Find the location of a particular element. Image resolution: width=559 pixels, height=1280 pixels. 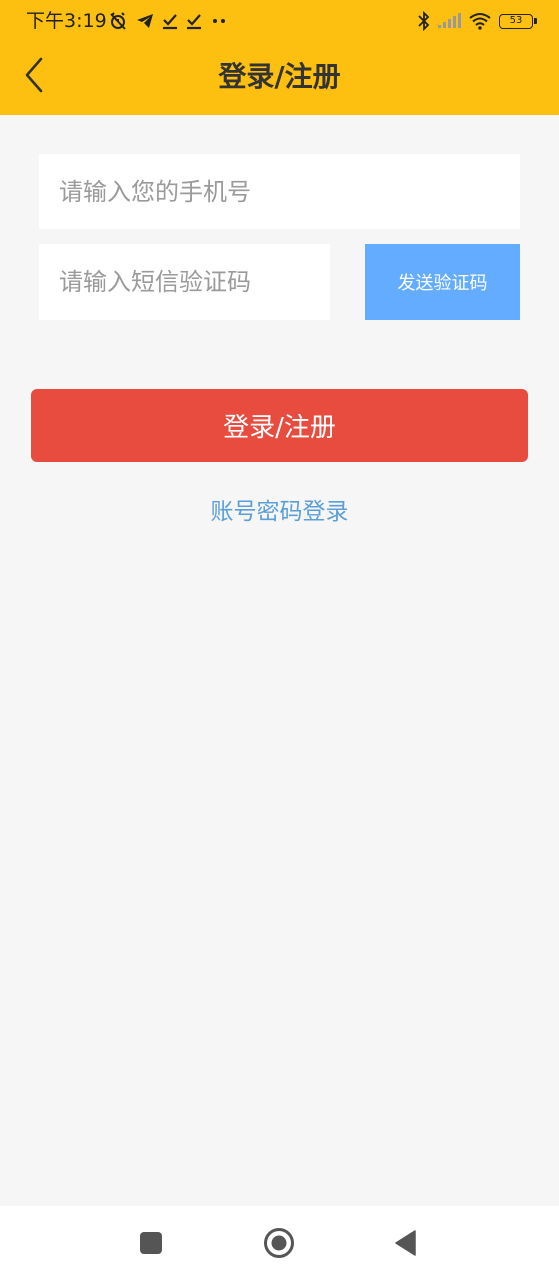

back-button is located at coordinates (35, 75).